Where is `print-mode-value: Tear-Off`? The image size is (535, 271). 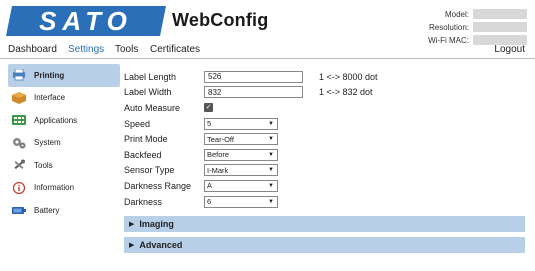
print-mode-value: Tear-Off is located at coordinates (220, 139).